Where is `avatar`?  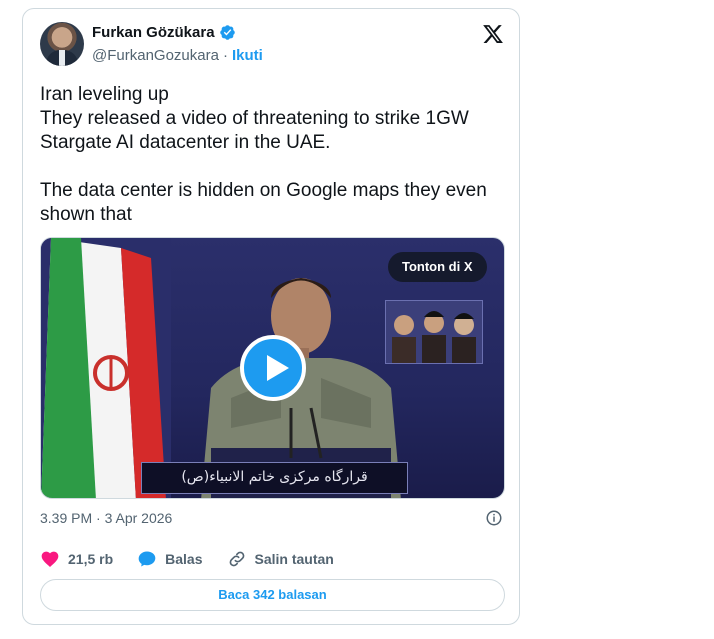
avatar is located at coordinates (62, 44).